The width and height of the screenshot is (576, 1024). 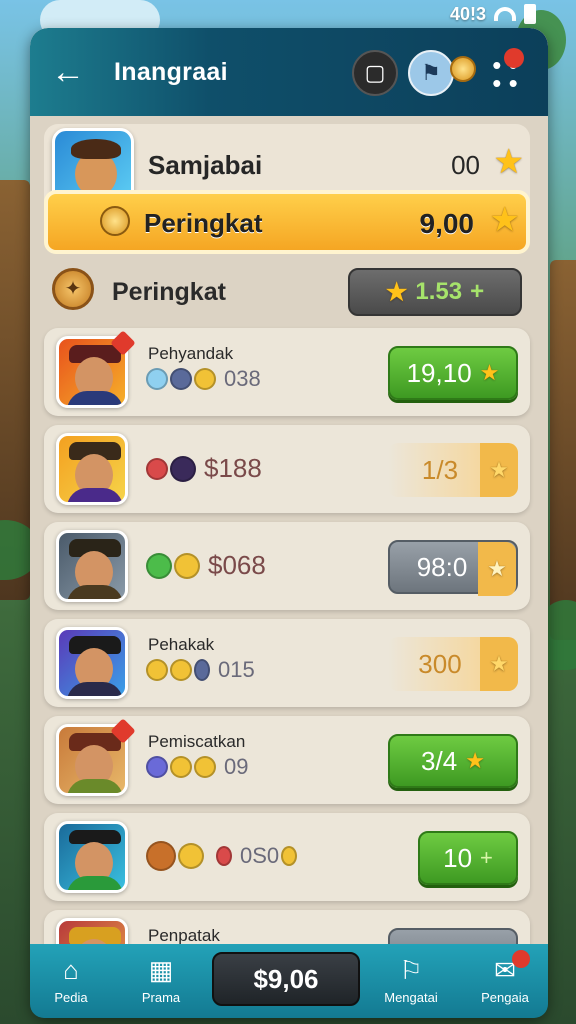 What do you see at coordinates (287, 372) in the screenshot?
I see `leaderboard-row: Pehyandak 038 19,10 ★` at bounding box center [287, 372].